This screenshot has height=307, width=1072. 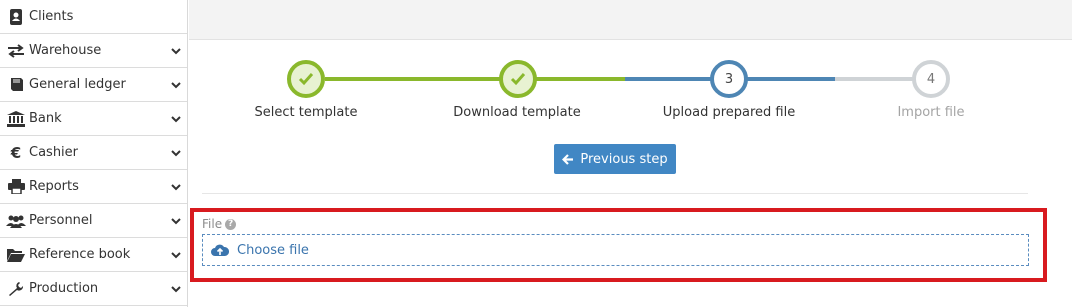 What do you see at coordinates (273, 250) in the screenshot?
I see `choose-file-link: Choose file` at bounding box center [273, 250].